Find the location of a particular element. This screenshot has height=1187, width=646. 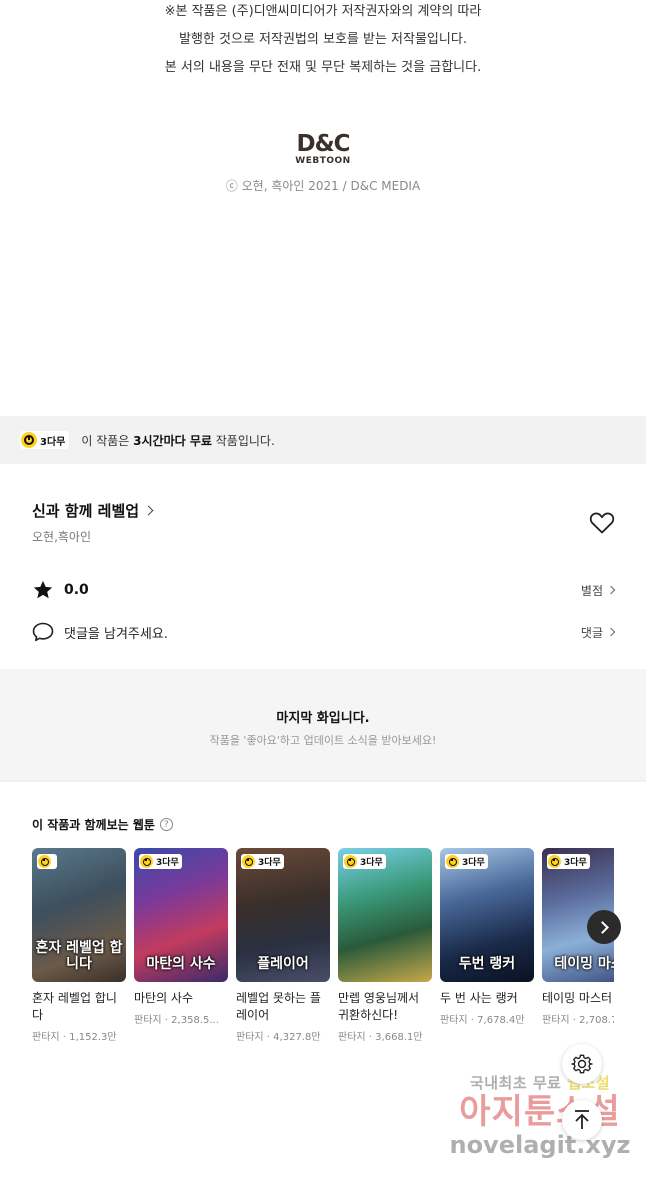

card-title: 두 번 사는 랭커 is located at coordinates (479, 998).